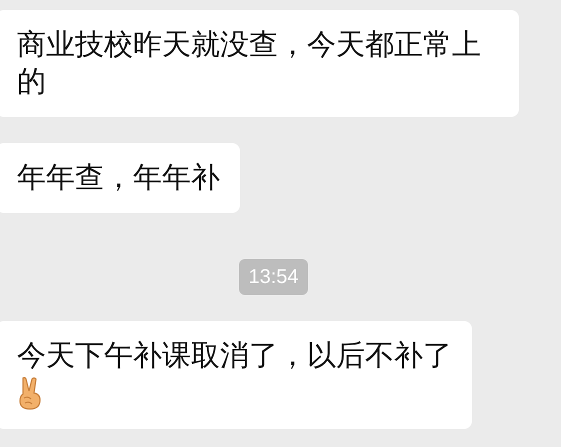  Describe the element at coordinates (118, 177) in the screenshot. I see `message-text: 年年查，年年补` at that location.